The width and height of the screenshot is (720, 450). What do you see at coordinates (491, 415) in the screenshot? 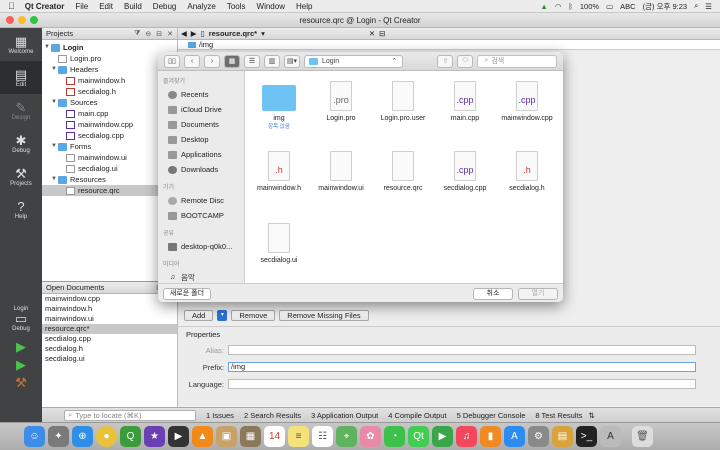
I see `tab-debugger-console: 5 Debugger Console` at bounding box center [491, 415].